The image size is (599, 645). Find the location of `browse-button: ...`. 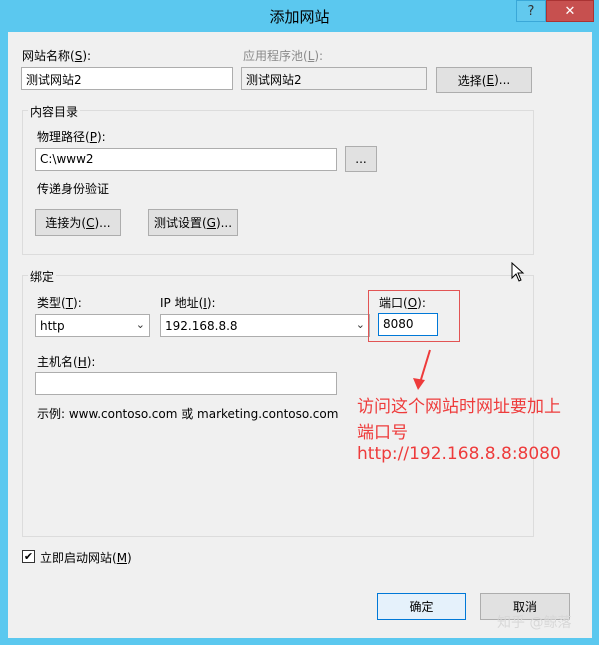

browse-button: ... is located at coordinates (361, 159).